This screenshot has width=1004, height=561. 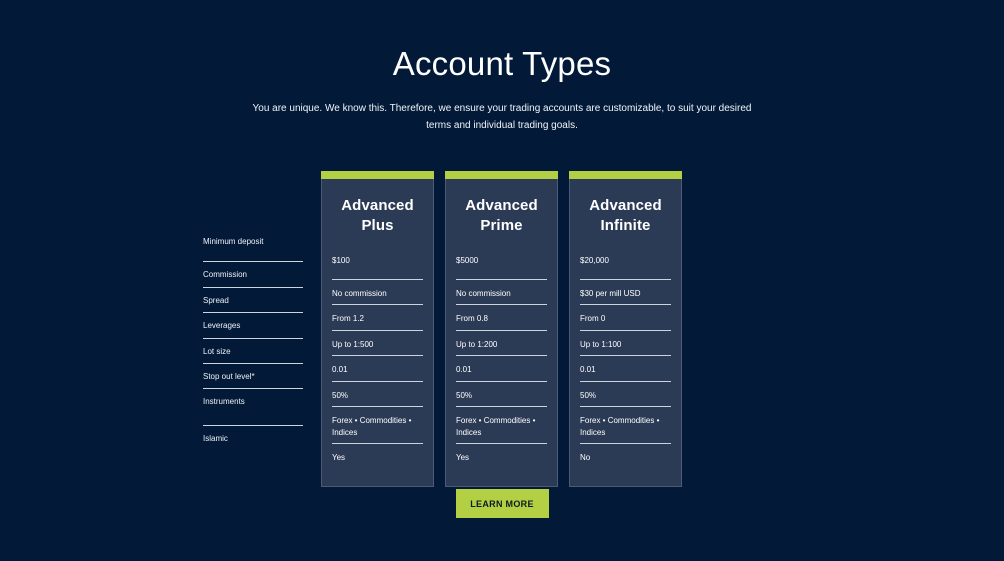 I want to click on card-value-row: $100, so click(x=377, y=266).